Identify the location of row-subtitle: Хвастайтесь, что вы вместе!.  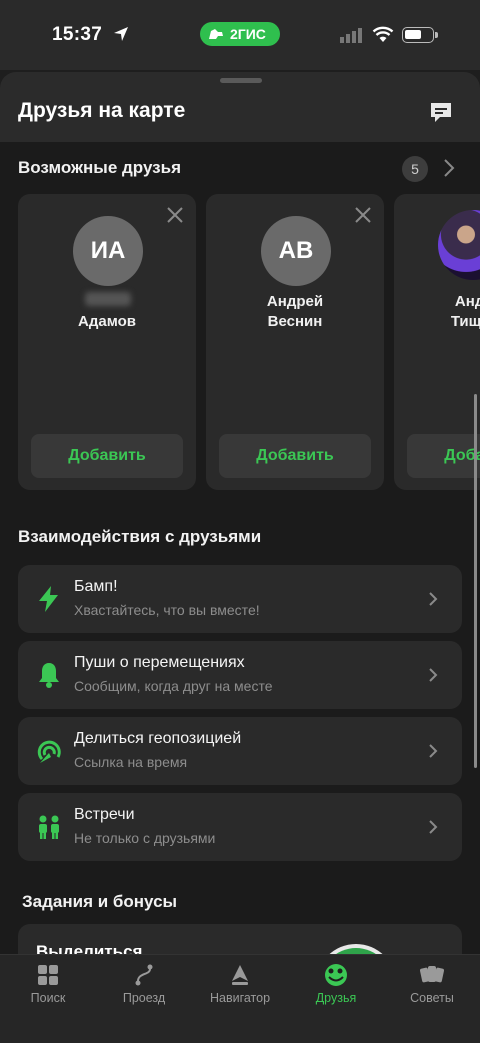
(167, 610).